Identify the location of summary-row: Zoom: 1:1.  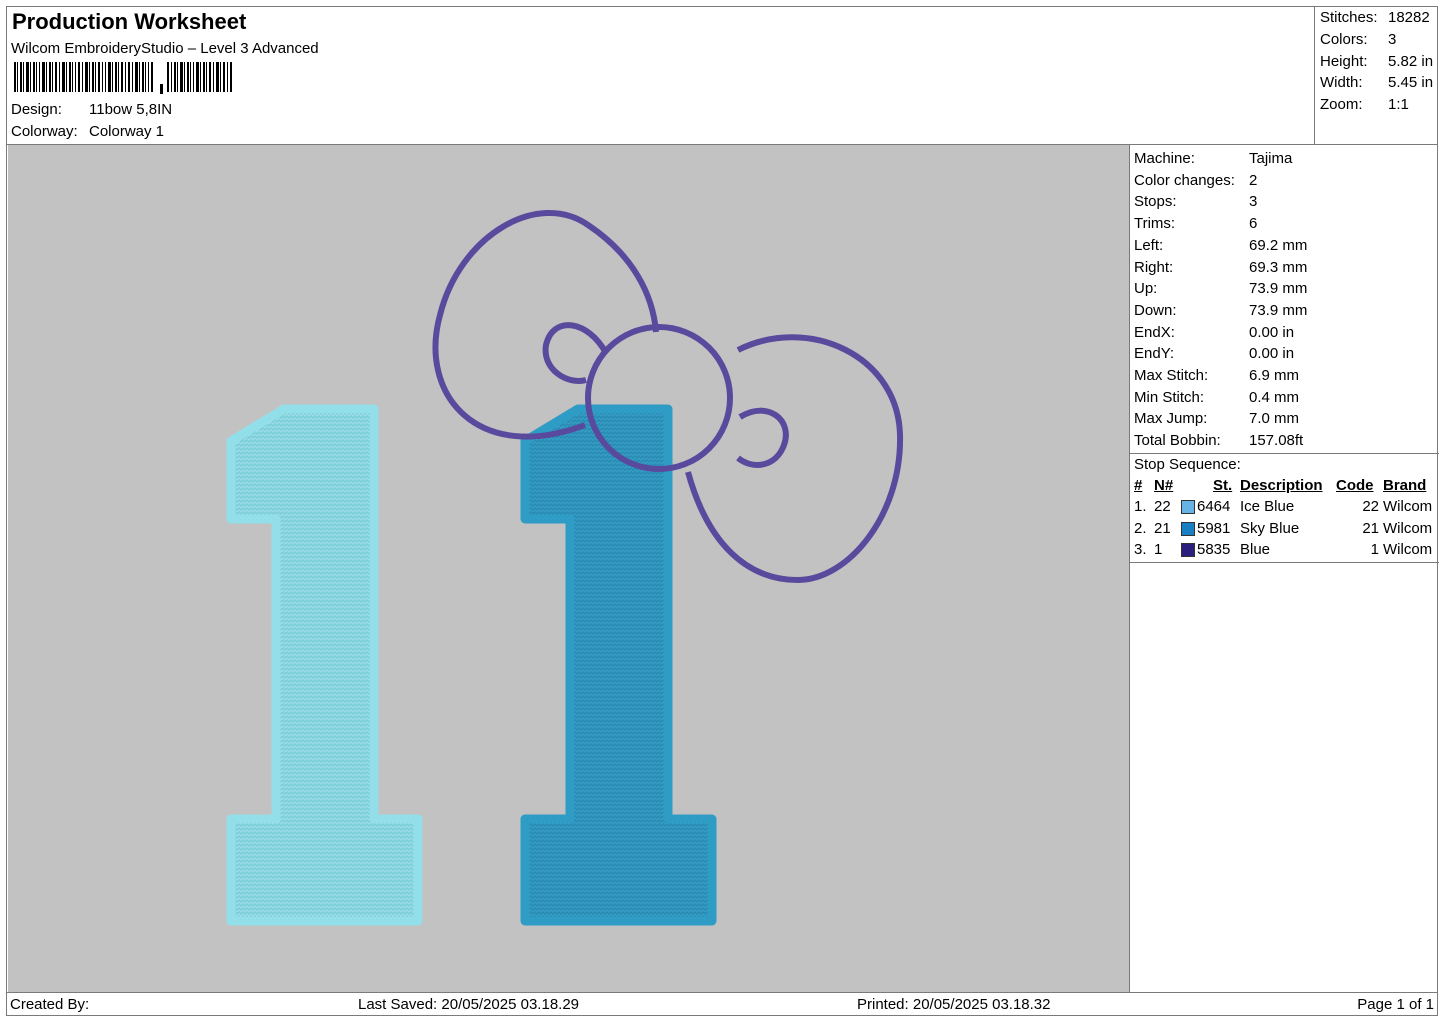
(1377, 105).